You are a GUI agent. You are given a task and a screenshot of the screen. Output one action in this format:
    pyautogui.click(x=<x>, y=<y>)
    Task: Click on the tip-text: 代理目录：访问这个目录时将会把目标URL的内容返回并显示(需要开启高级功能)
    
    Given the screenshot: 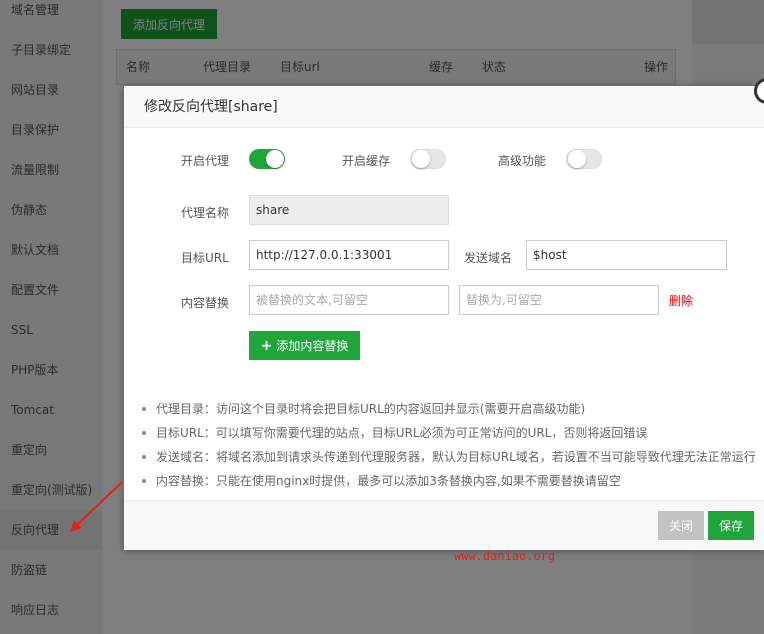 What is the action you would take?
    pyautogui.click(x=371, y=409)
    